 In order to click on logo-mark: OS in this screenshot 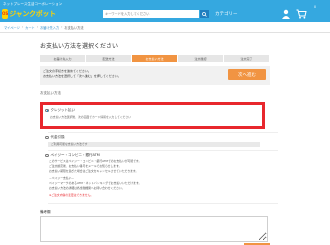, I will do `click(5, 13)`.